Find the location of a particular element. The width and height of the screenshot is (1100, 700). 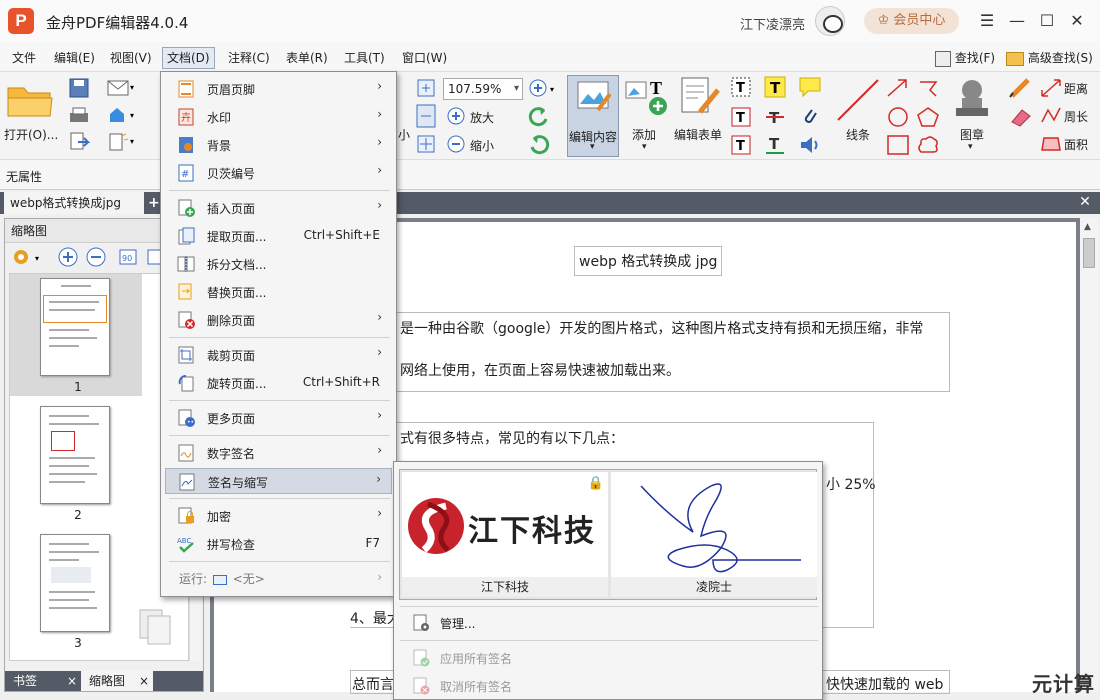

thumbnail-zoom-out-icon is located at coordinates (96, 257).